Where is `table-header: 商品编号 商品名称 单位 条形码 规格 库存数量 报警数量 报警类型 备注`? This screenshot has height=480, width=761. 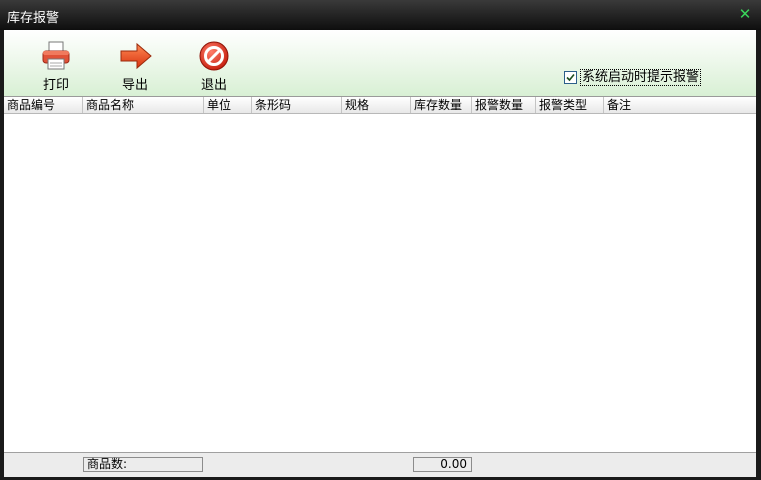 table-header: 商品编号 商品名称 单位 条形码 规格 库存数量 报警数量 报警类型 备注 is located at coordinates (380, 105).